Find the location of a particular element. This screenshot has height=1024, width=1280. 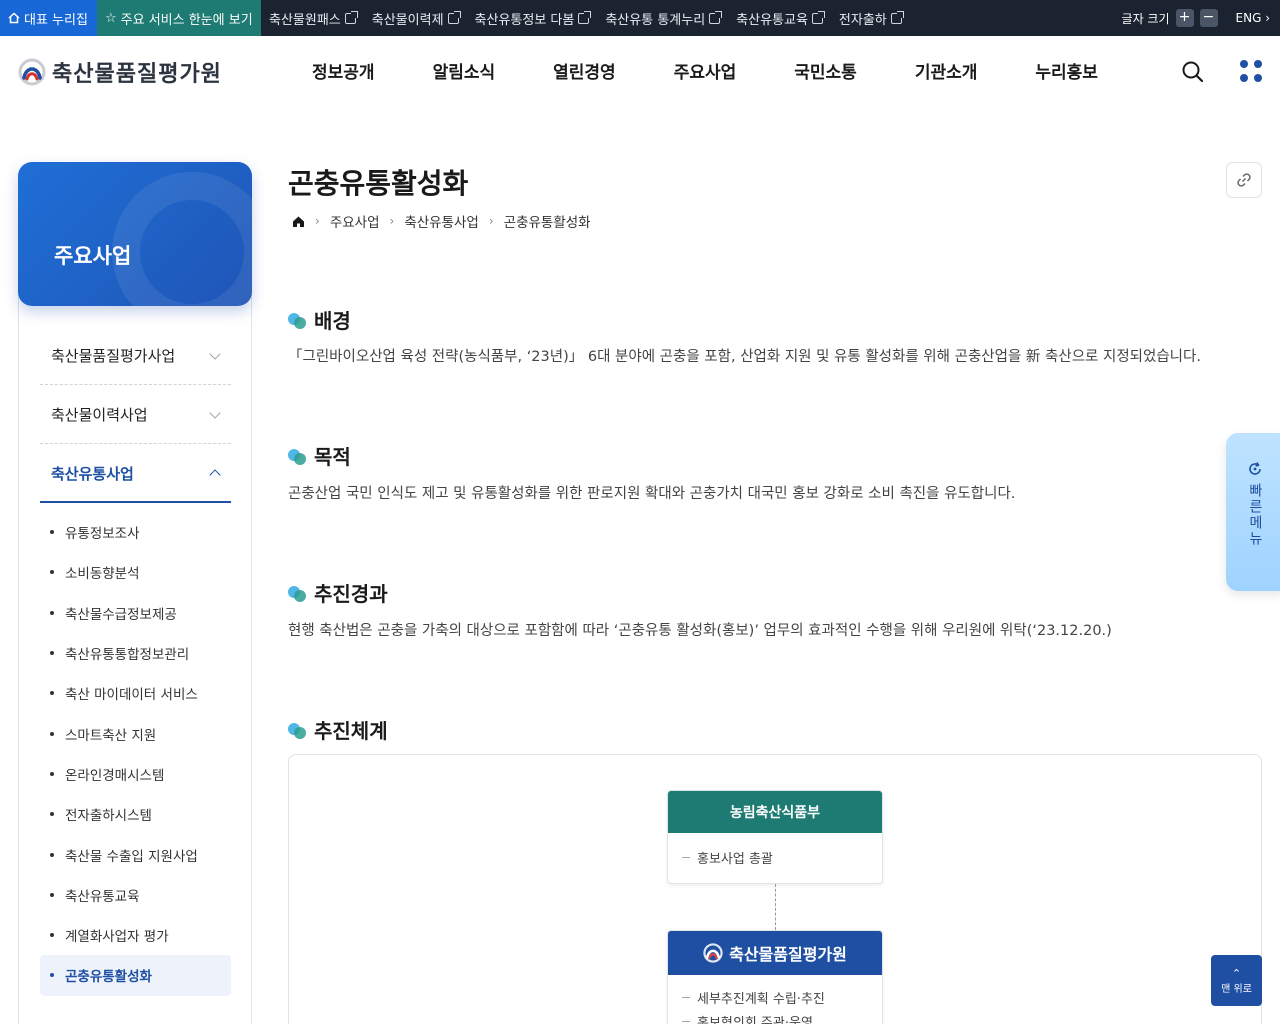

share-button is located at coordinates (1244, 180).